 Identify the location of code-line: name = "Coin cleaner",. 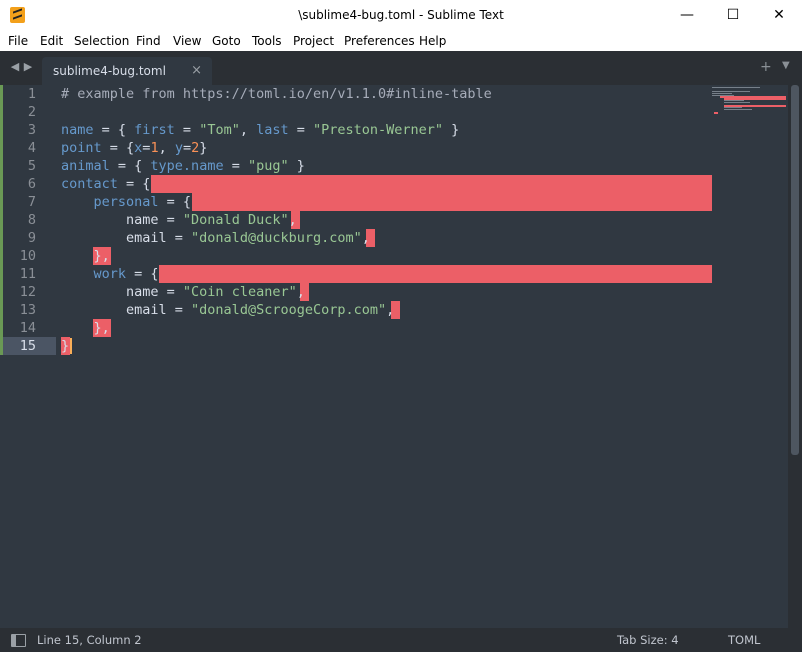
(183, 292).